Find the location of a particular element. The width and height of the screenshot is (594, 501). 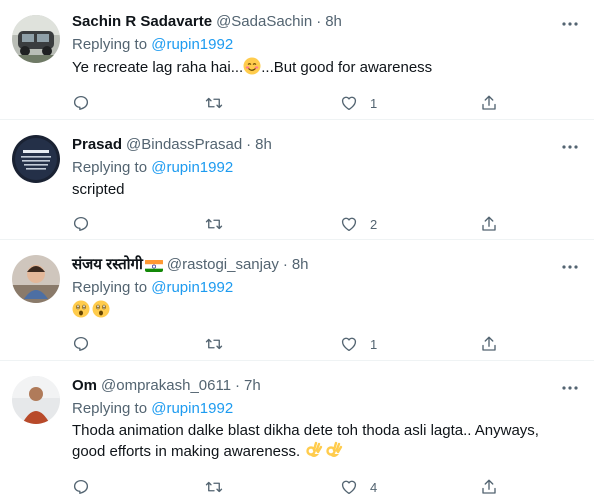

india-flag-icon is located at coordinates (153, 265).